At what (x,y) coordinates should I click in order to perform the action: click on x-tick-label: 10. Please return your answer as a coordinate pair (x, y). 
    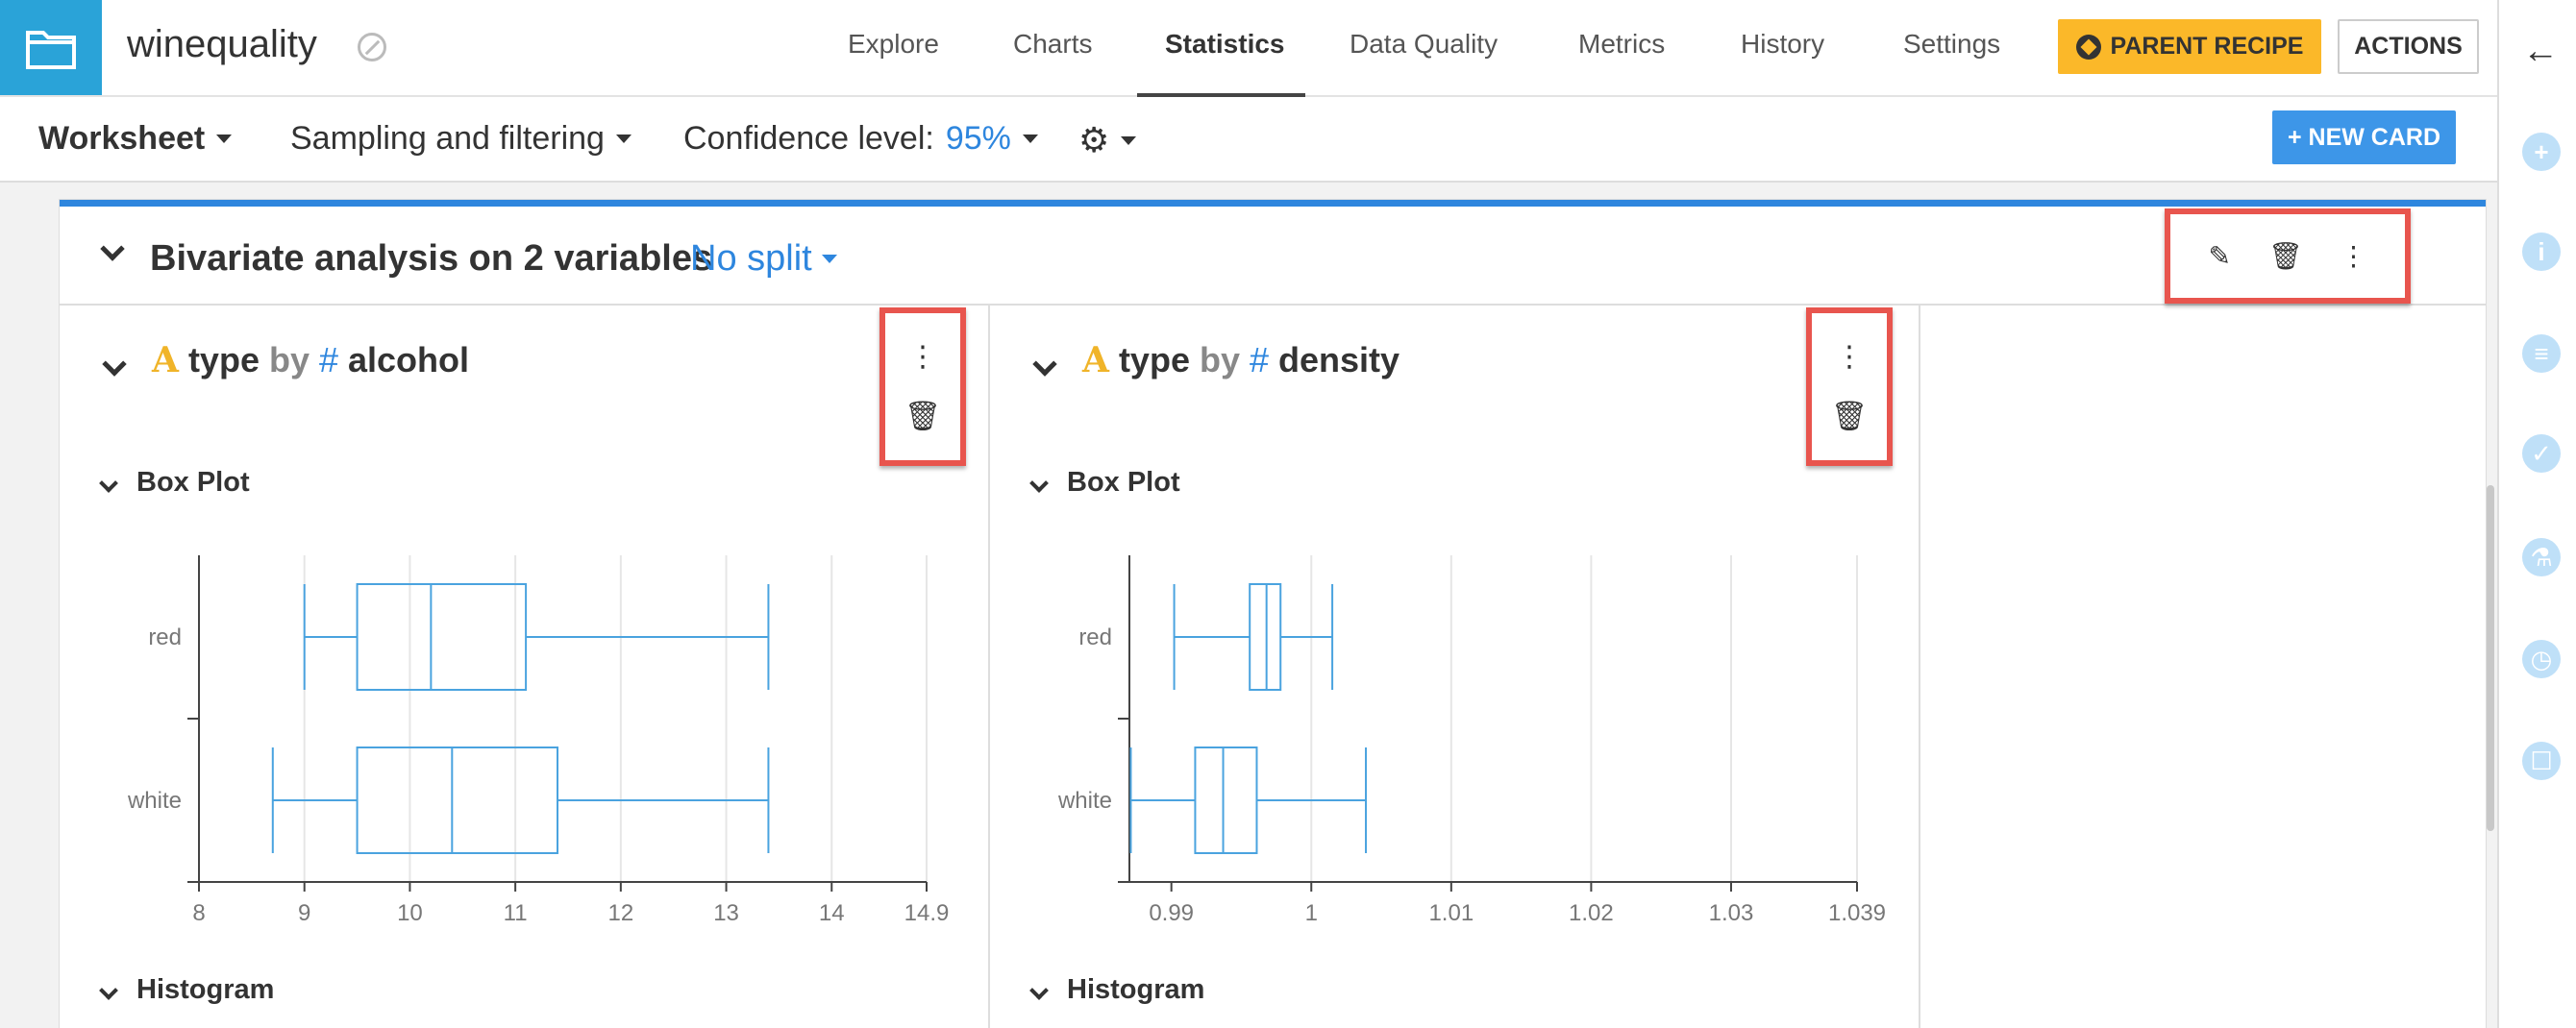
    Looking at the image, I should click on (410, 913).